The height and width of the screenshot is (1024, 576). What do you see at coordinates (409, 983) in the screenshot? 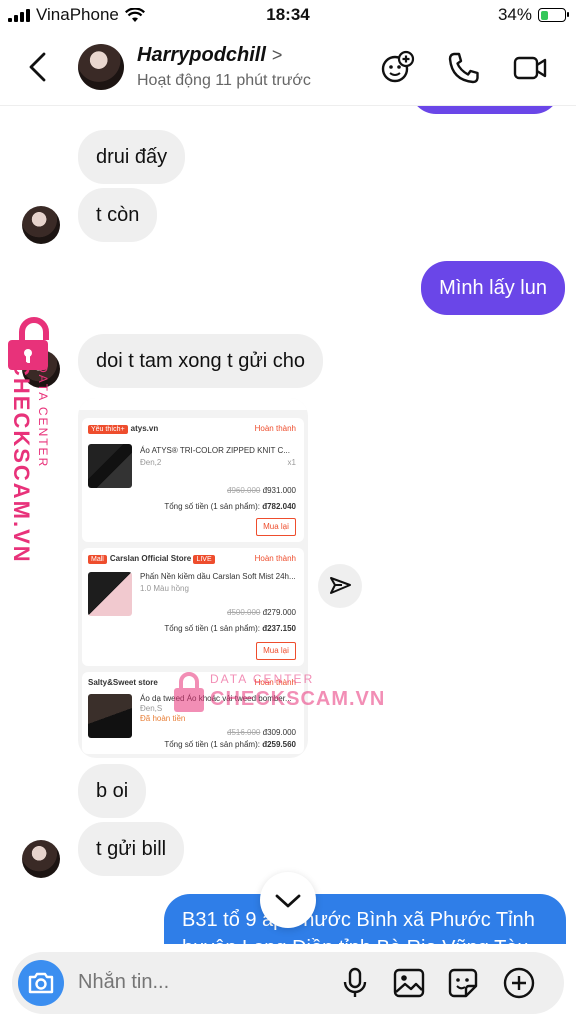
I see `gallery-icon` at bounding box center [409, 983].